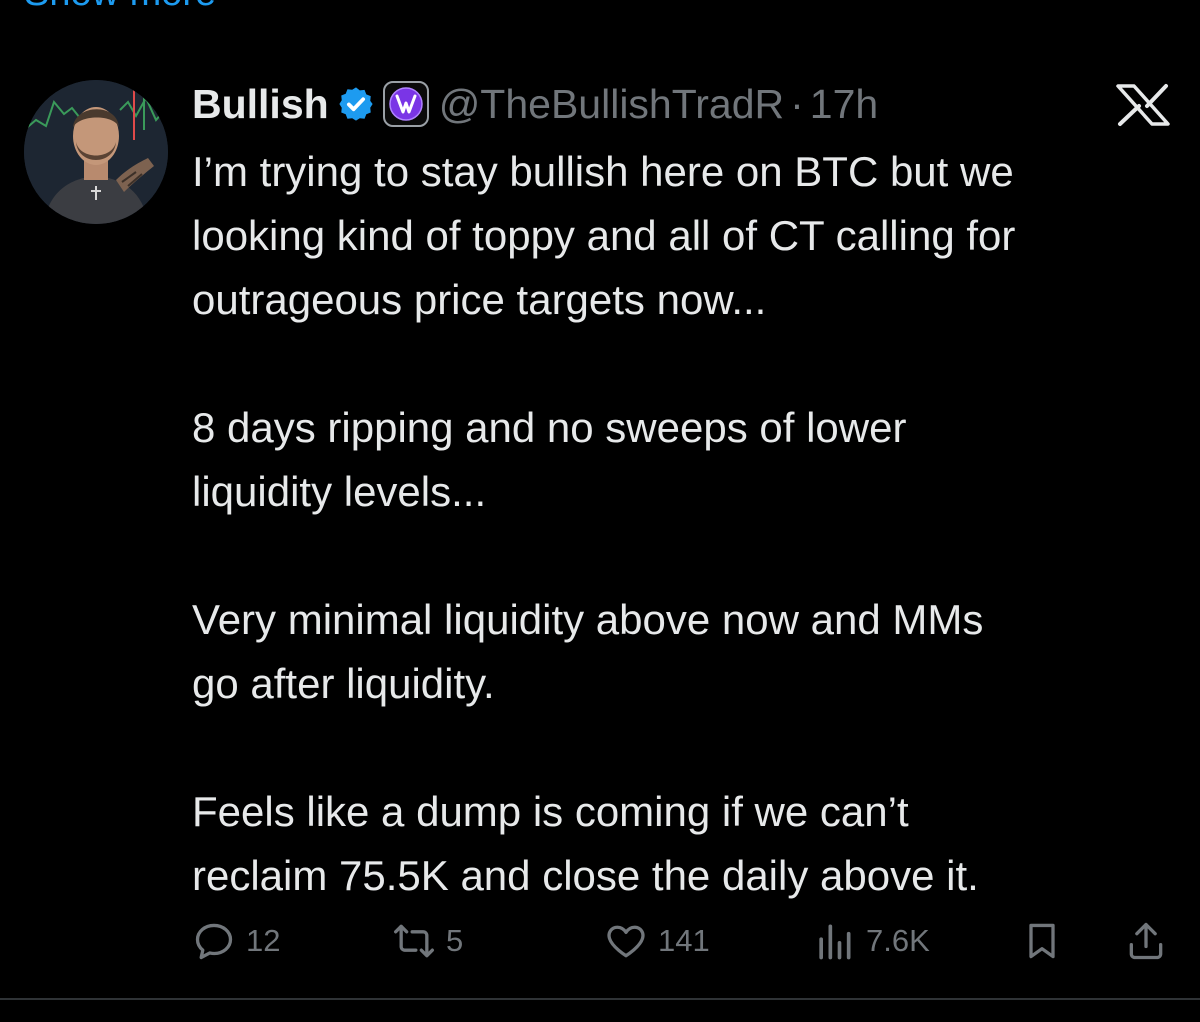  What do you see at coordinates (455, 940) in the screenshot?
I see `repost-count: 5` at bounding box center [455, 940].